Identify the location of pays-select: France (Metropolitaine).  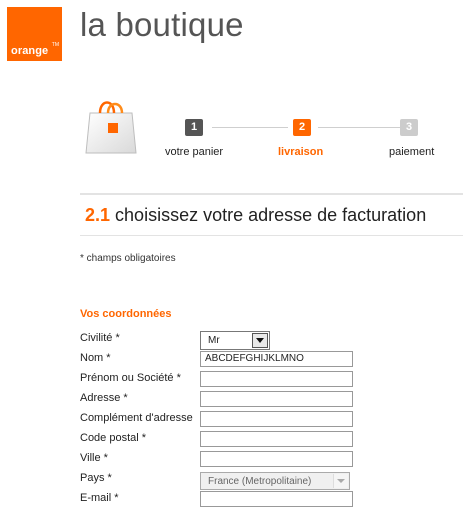
(275, 481).